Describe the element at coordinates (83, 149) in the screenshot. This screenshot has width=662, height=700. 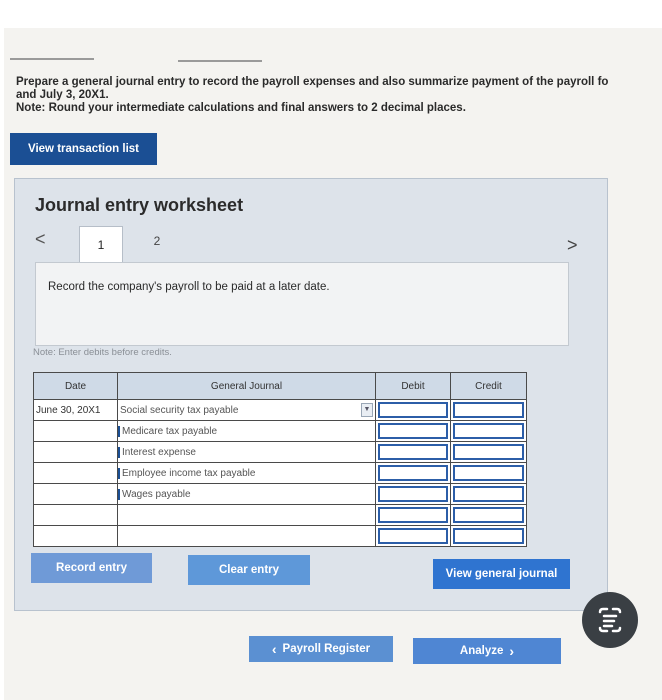
I see `view-transaction-list-button: View transaction list` at that location.